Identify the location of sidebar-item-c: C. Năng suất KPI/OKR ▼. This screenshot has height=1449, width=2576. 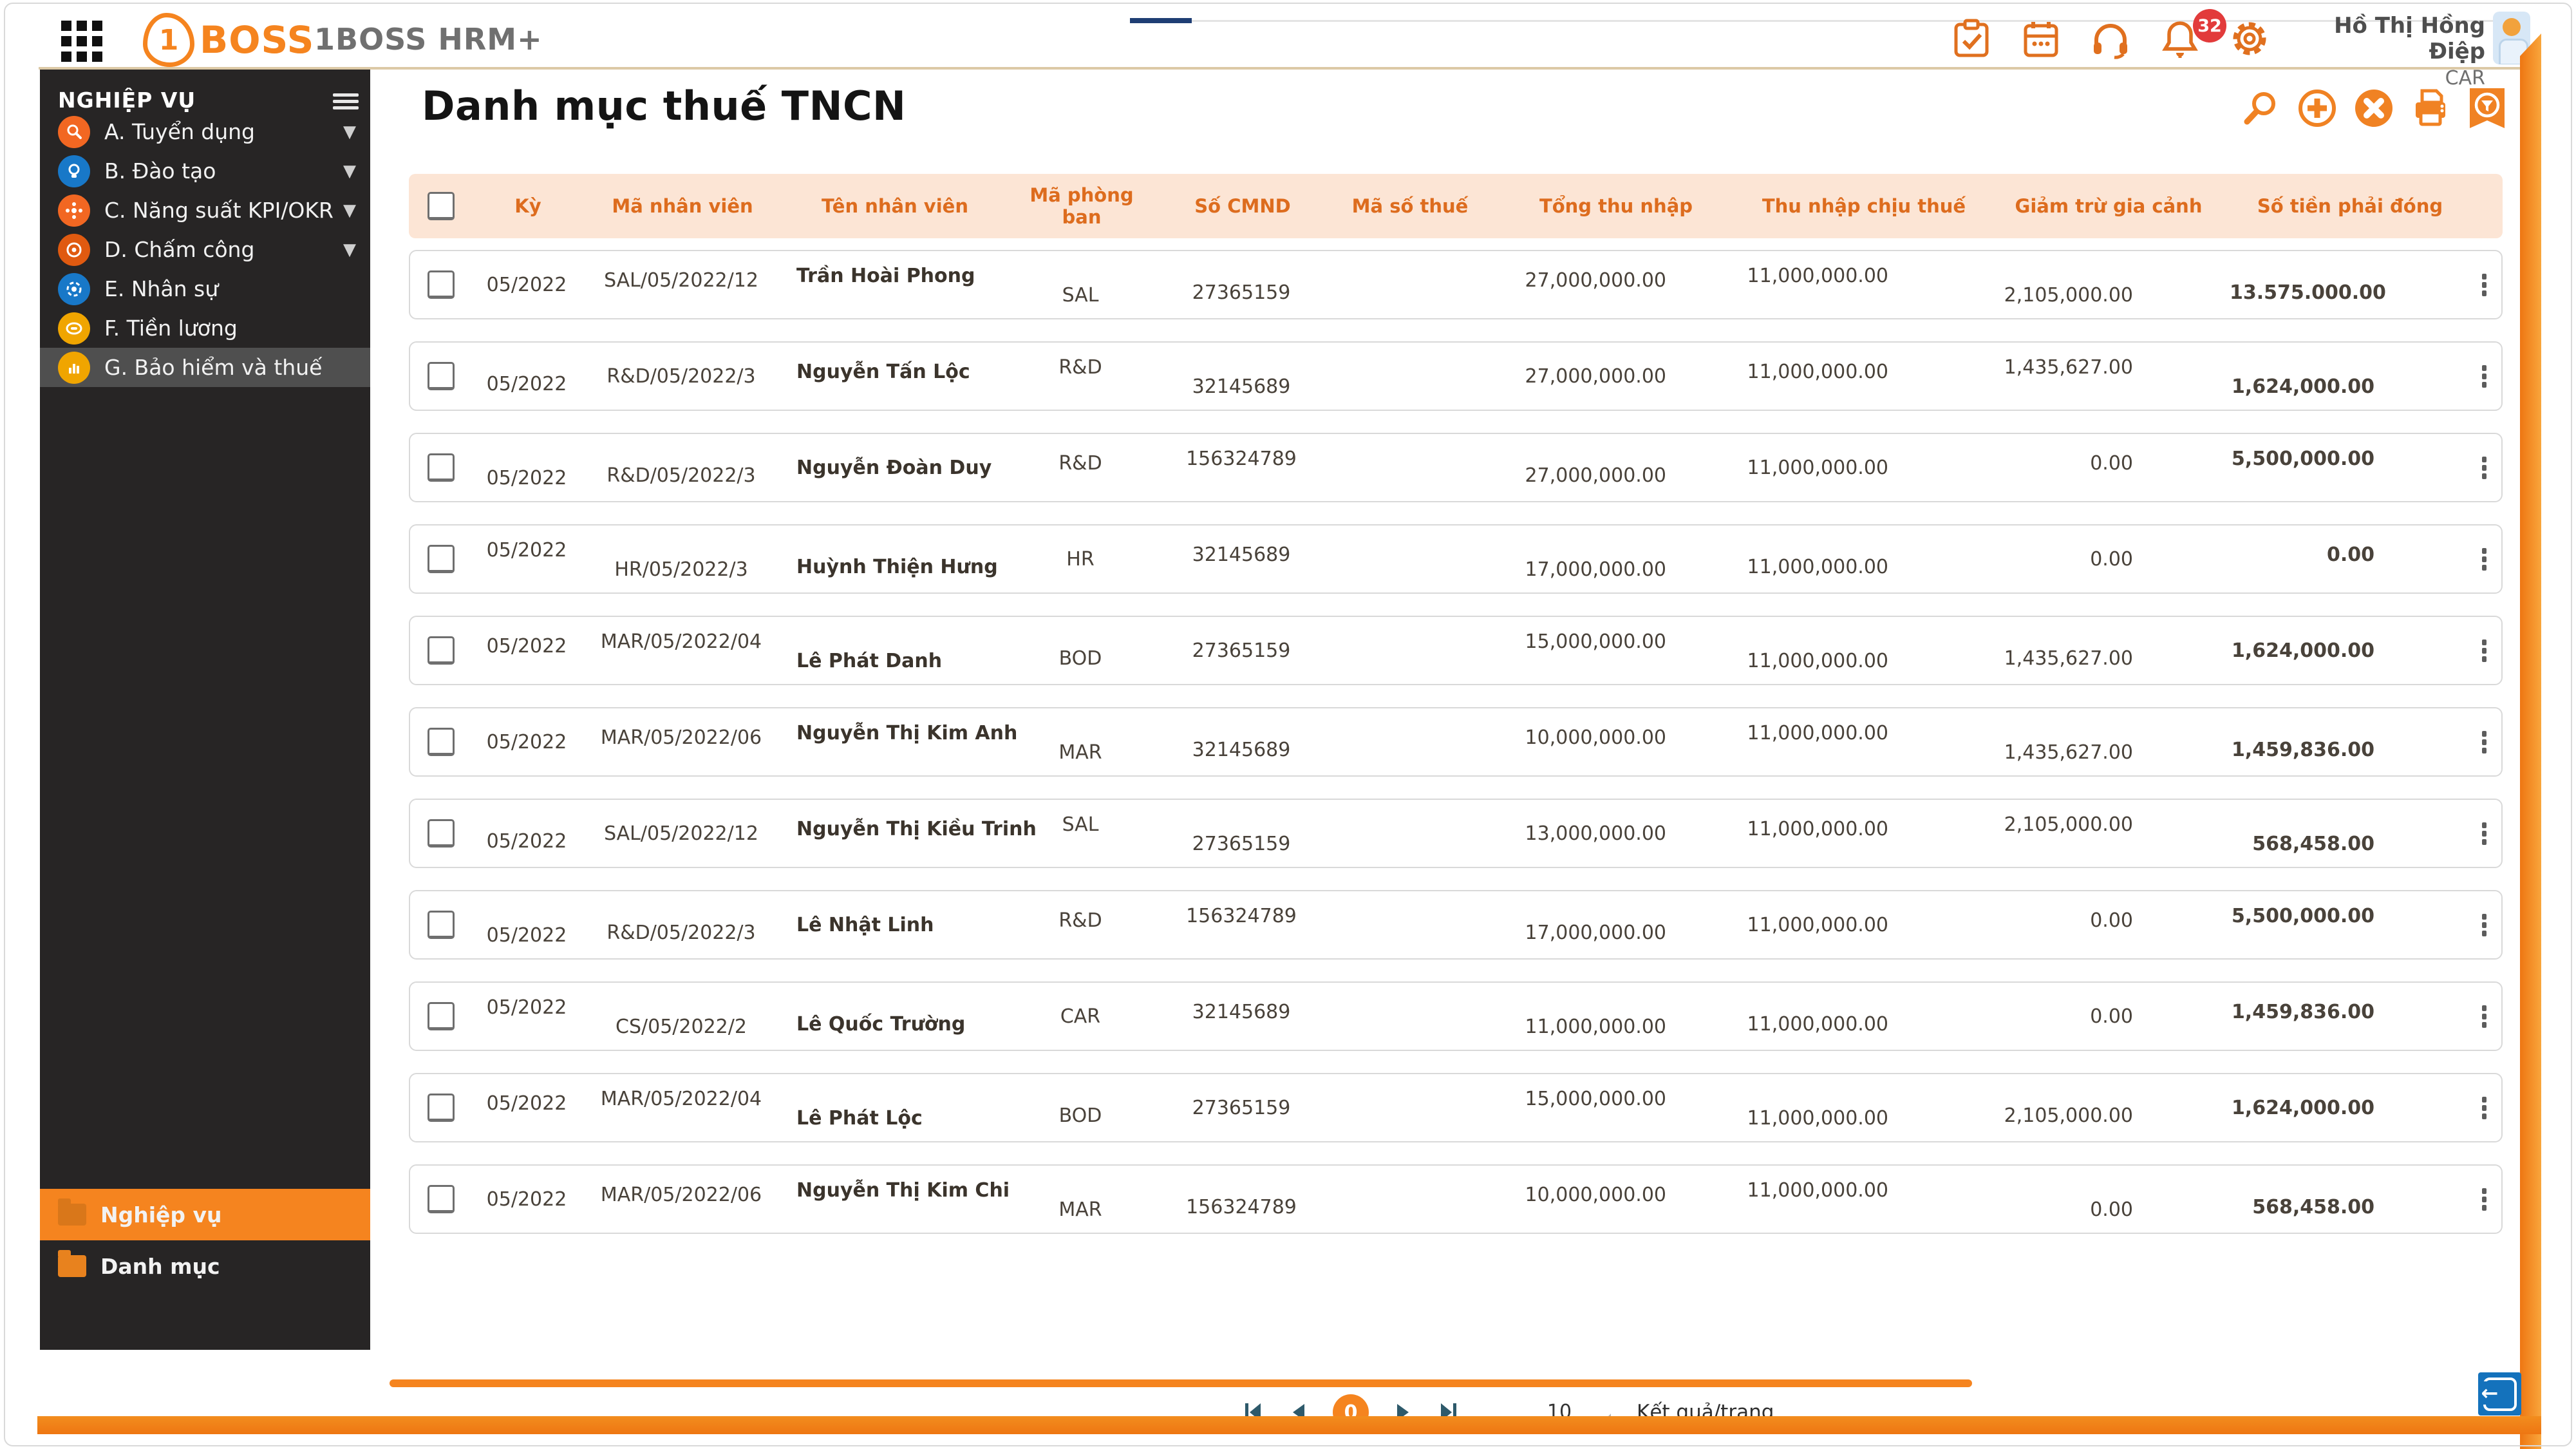
(205, 210).